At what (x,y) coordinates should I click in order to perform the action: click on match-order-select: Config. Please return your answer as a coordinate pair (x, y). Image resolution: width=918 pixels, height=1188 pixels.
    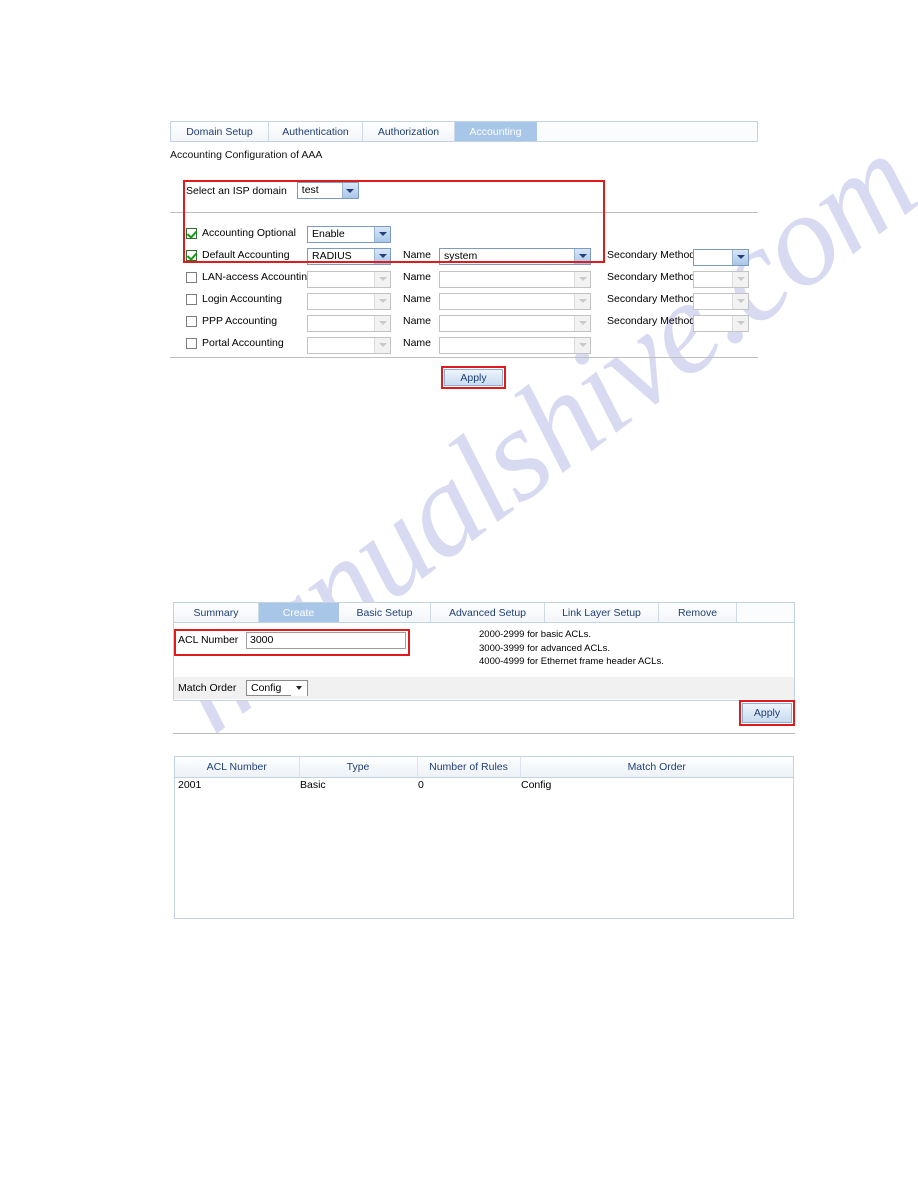
    Looking at the image, I should click on (277, 688).